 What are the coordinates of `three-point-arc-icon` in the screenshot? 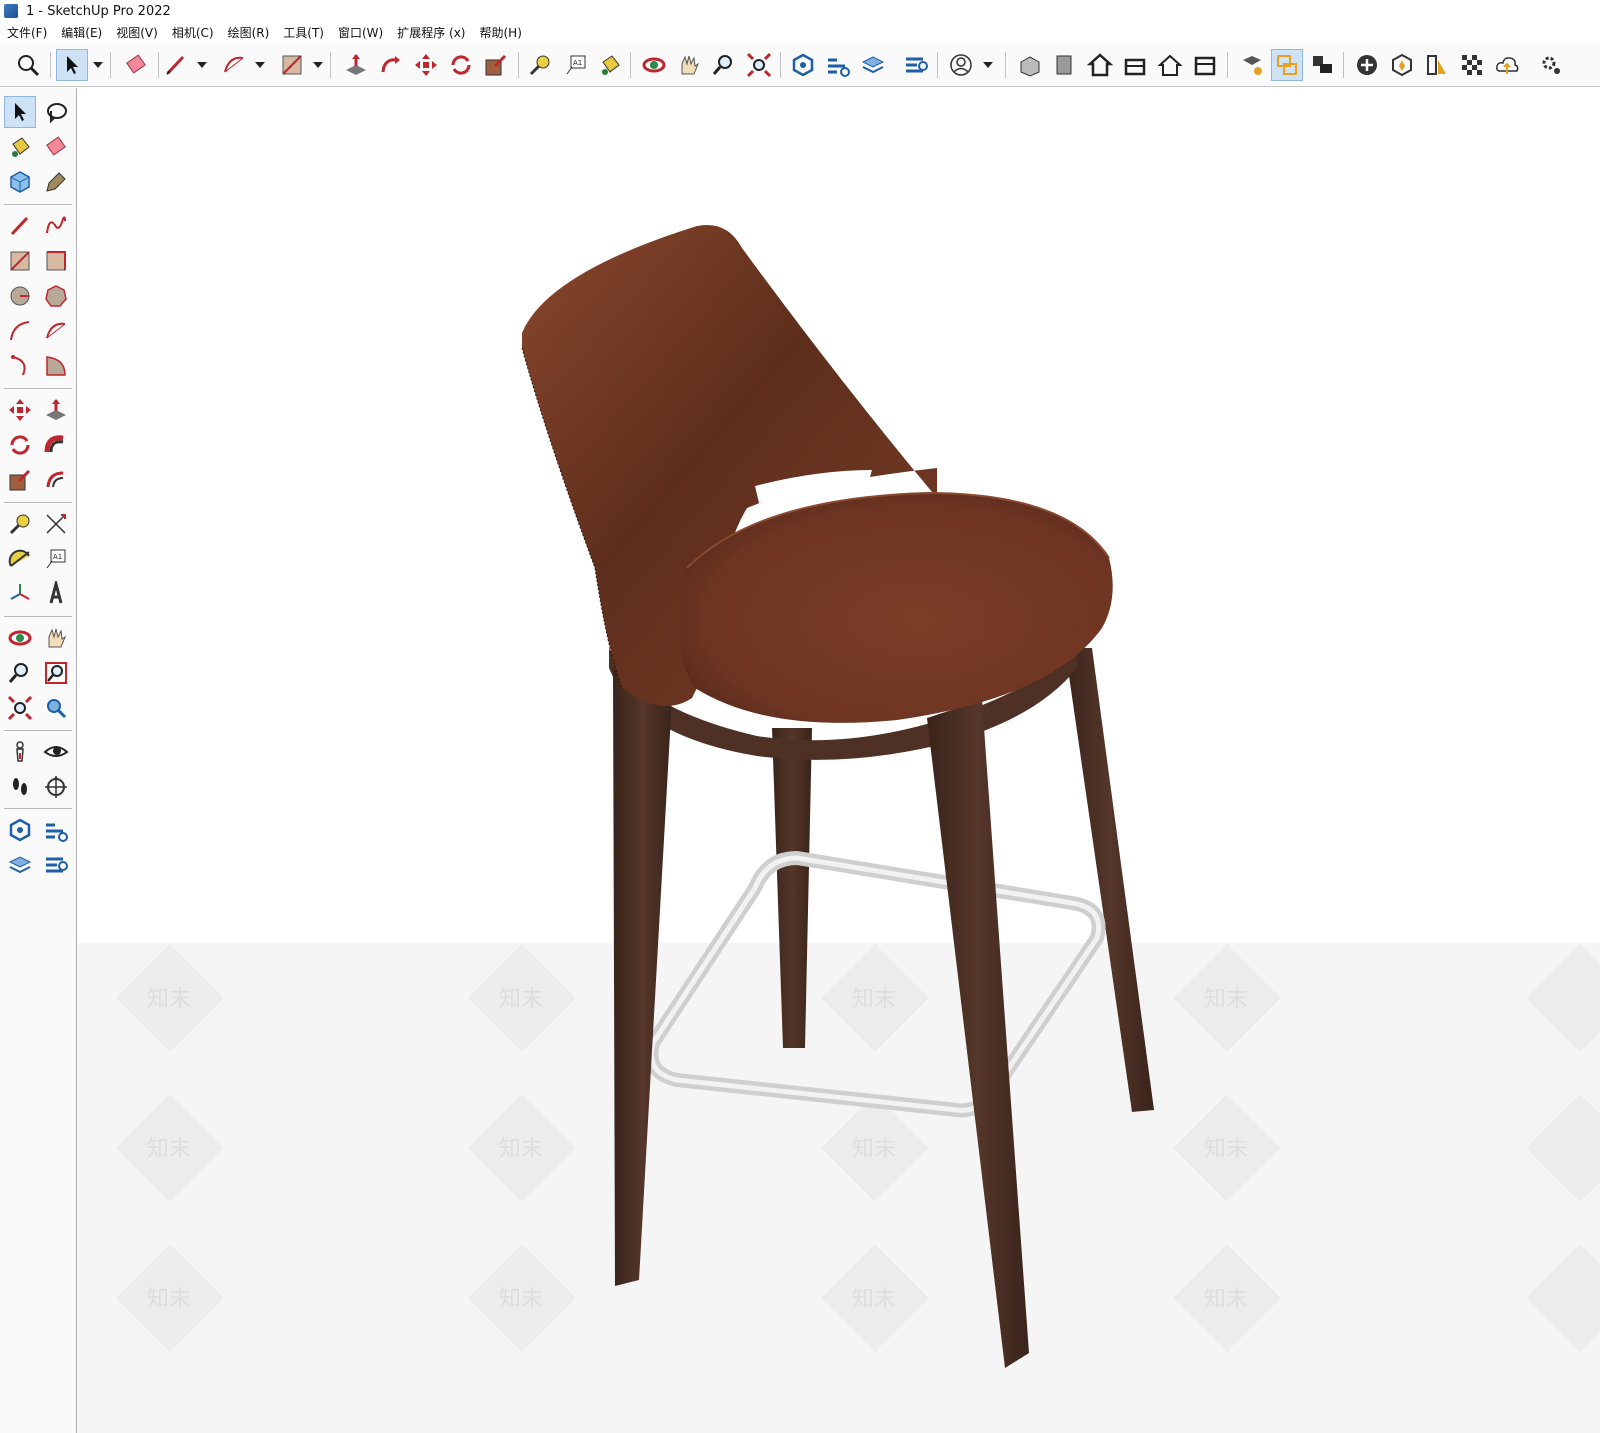 It's located at (20, 366).